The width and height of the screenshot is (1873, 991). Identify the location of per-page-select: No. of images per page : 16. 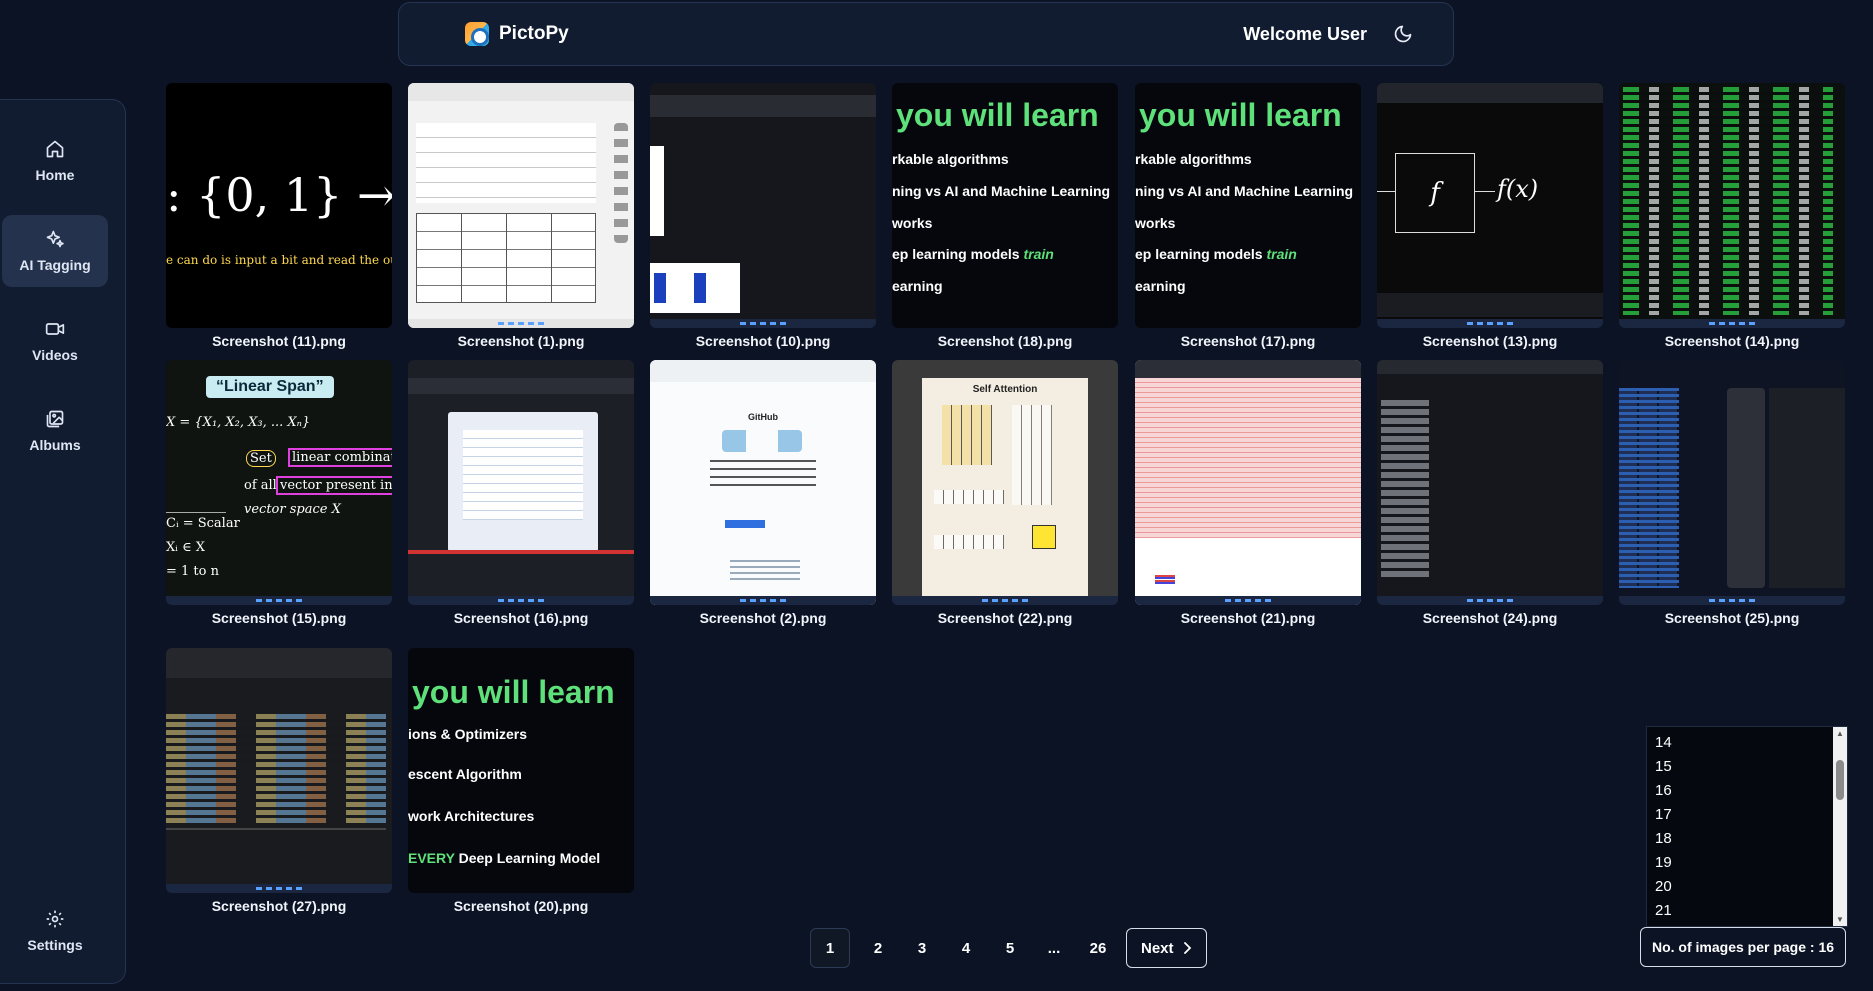
(1743, 947).